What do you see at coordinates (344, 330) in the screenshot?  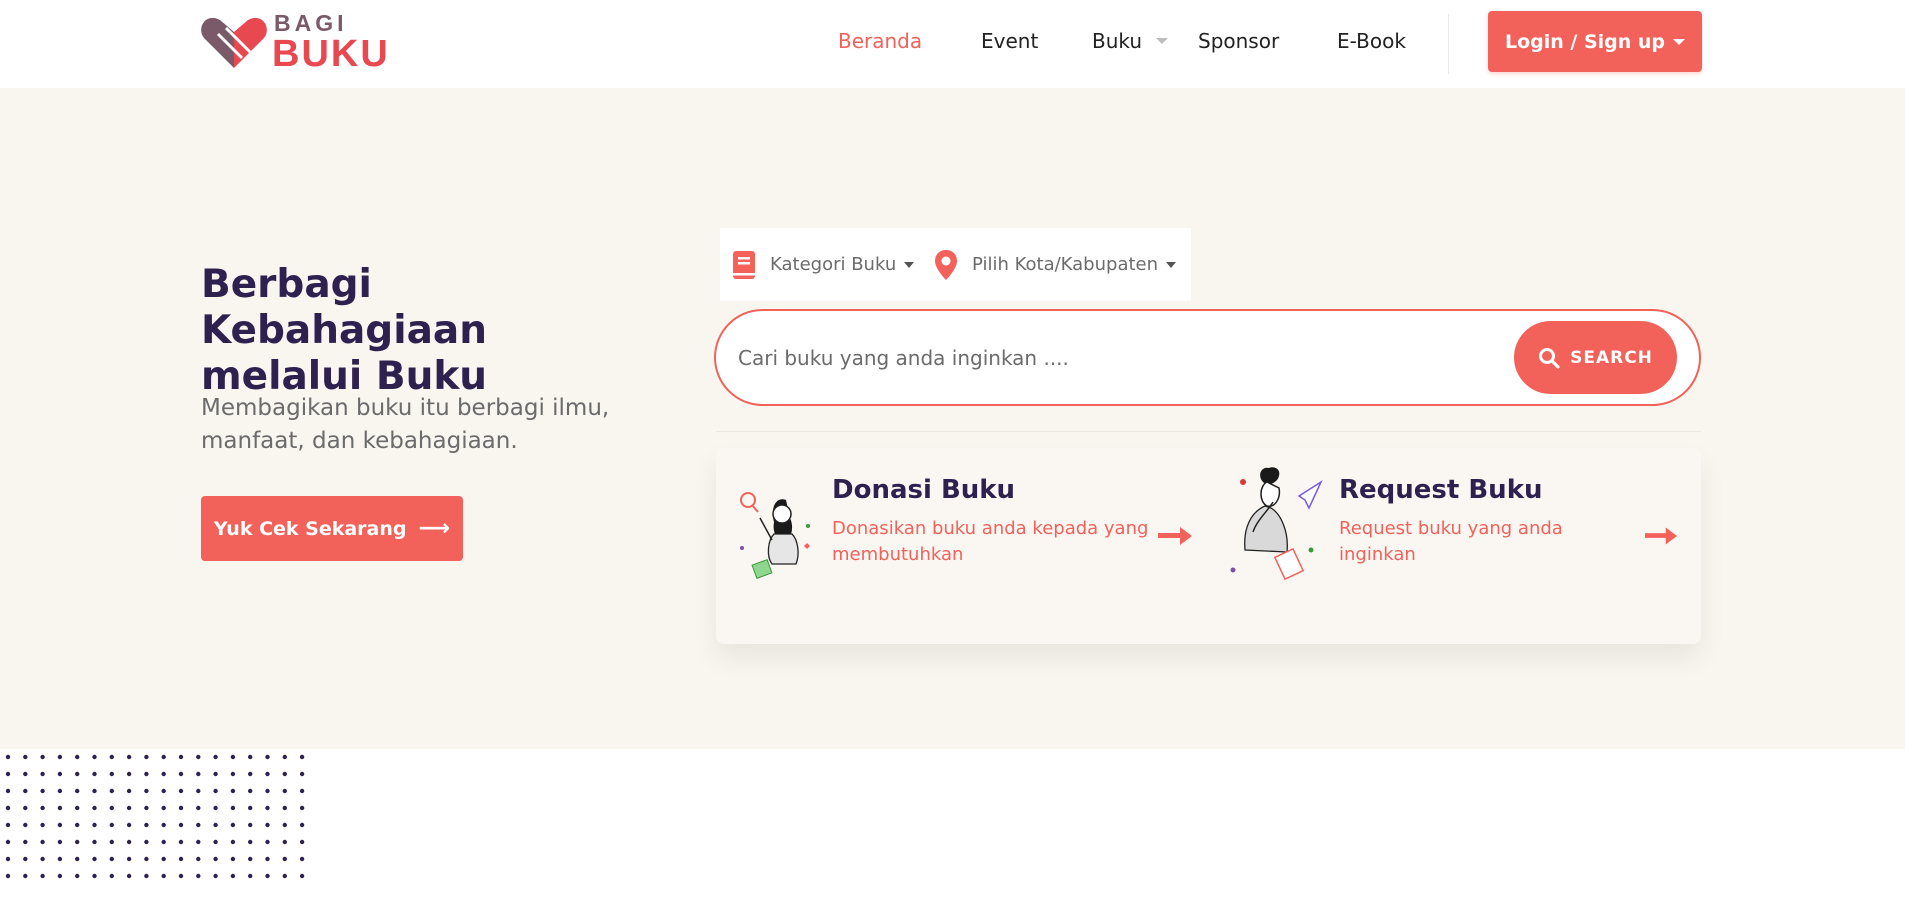 I see `hero-title: Berbagi Kebahagiaan melalui Buku` at bounding box center [344, 330].